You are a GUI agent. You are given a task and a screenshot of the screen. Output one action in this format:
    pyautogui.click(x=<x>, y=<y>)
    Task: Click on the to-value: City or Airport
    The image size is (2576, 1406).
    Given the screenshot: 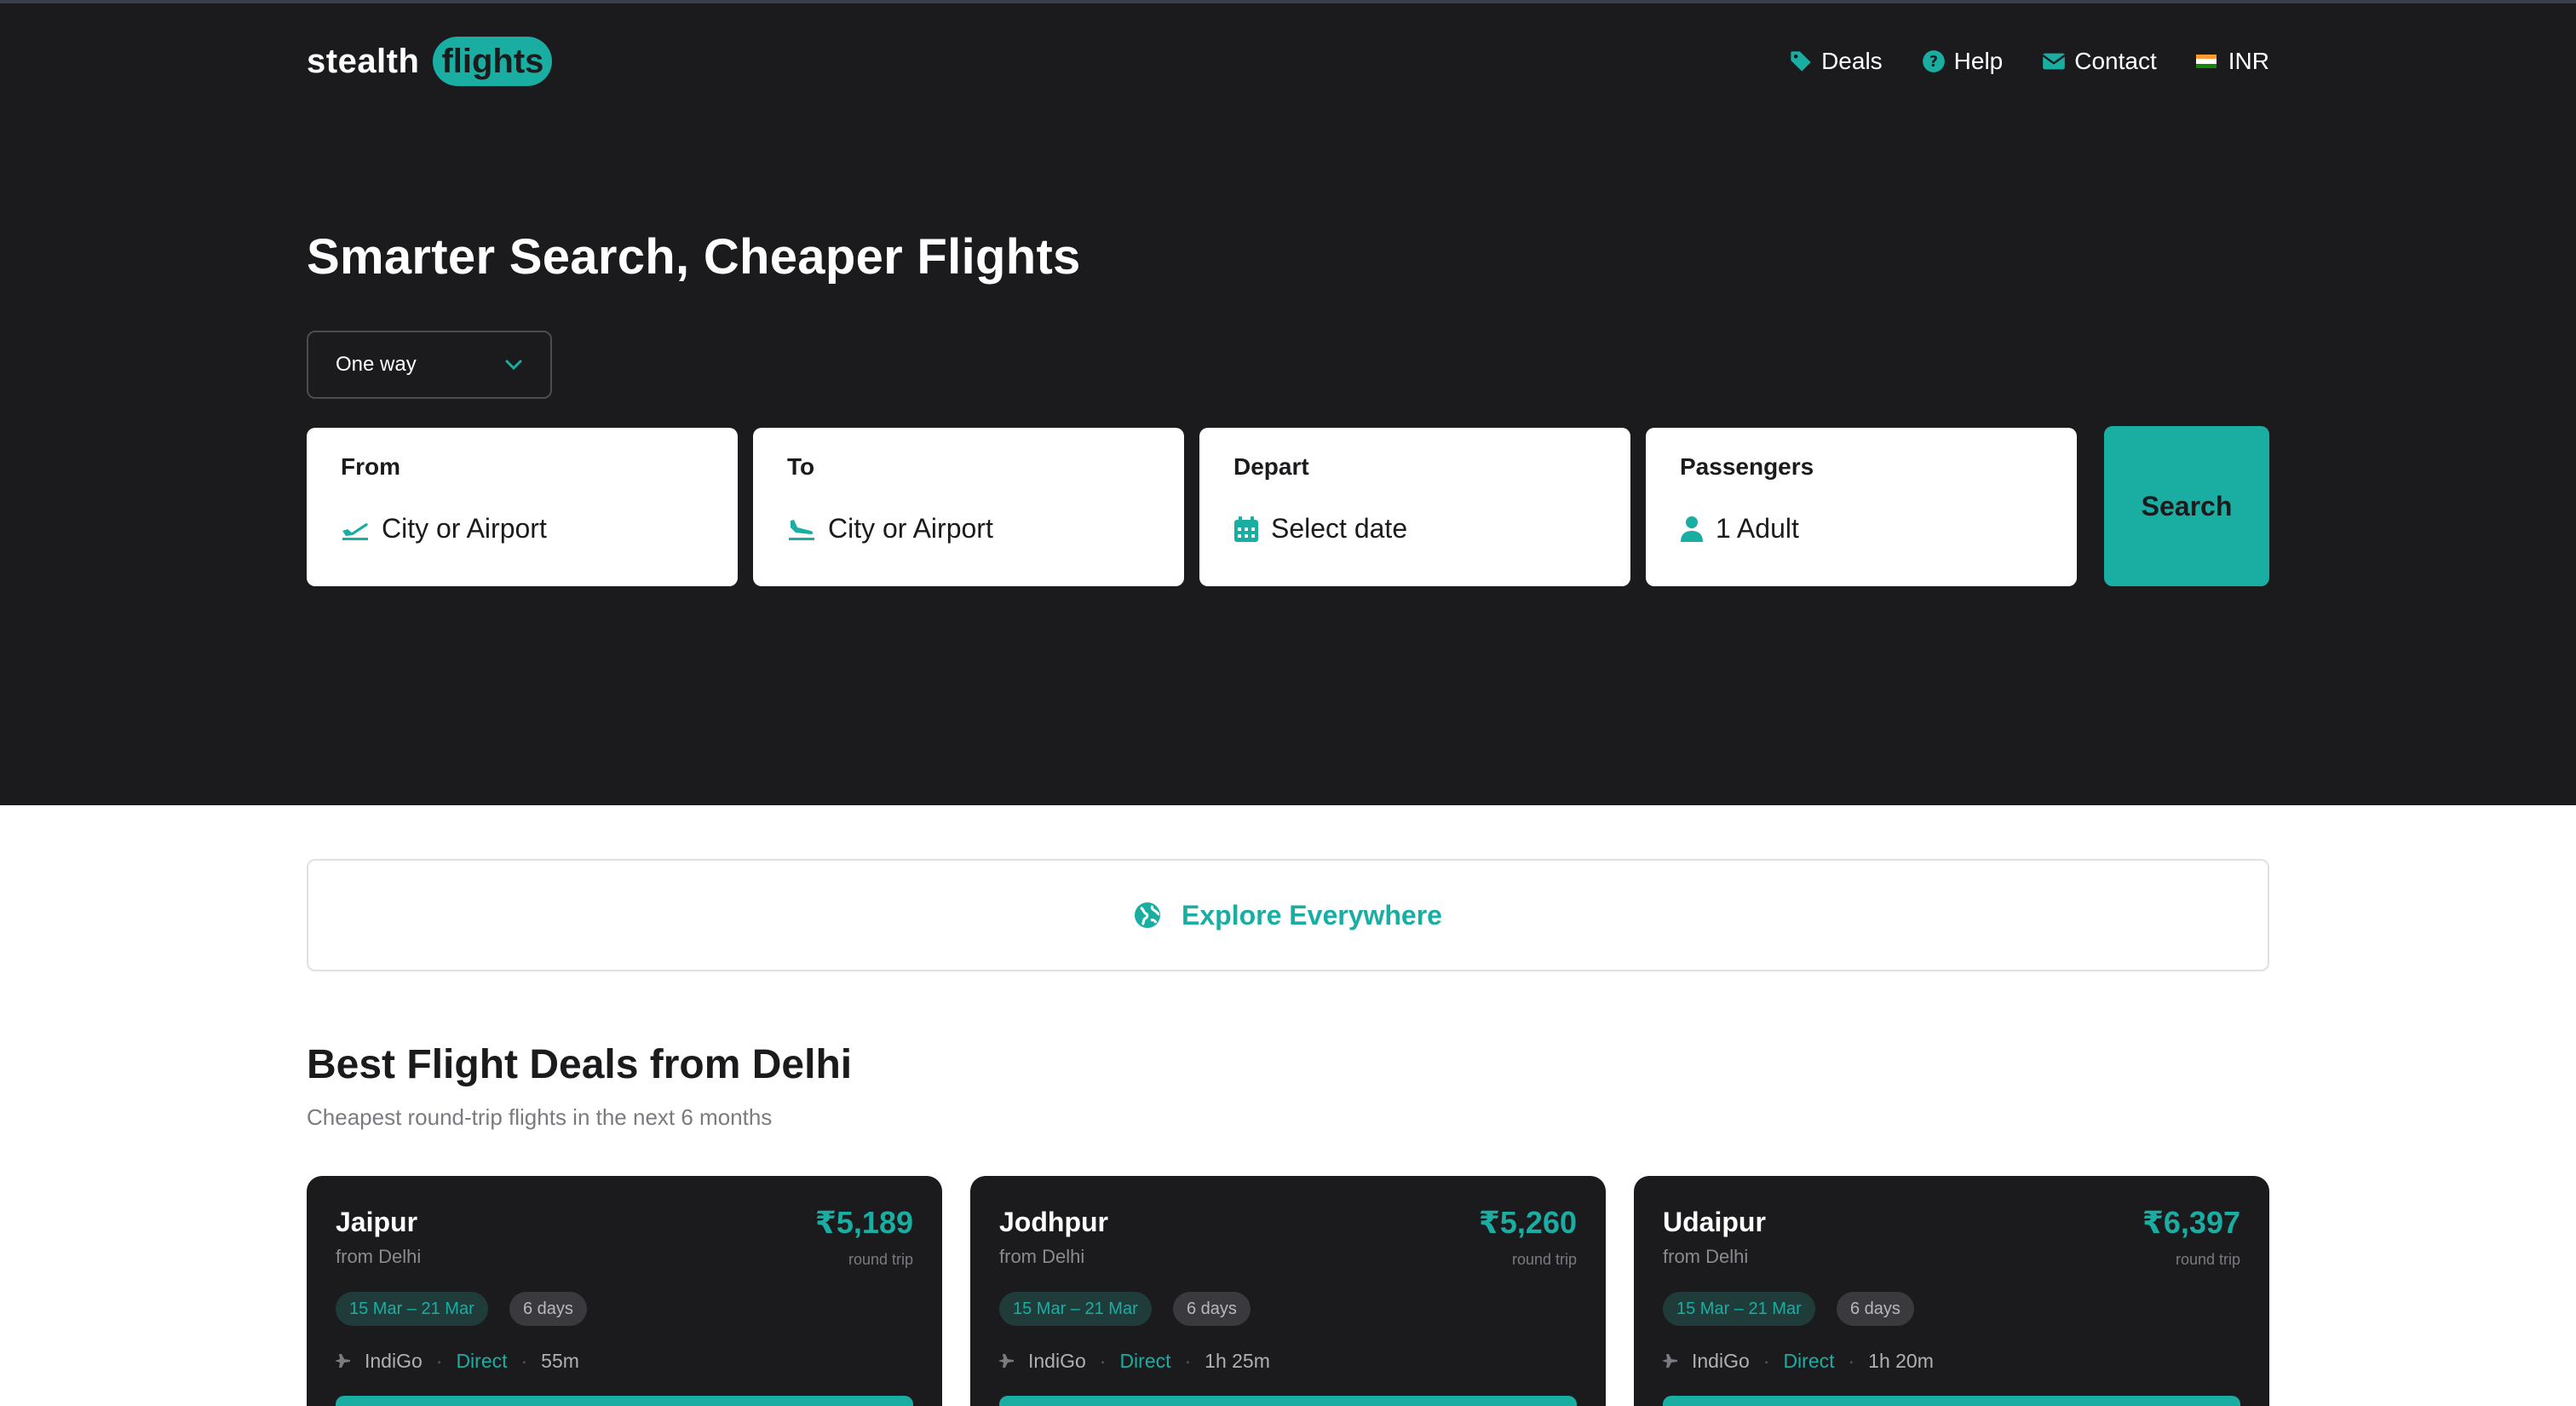 What is the action you would take?
    pyautogui.click(x=890, y=529)
    